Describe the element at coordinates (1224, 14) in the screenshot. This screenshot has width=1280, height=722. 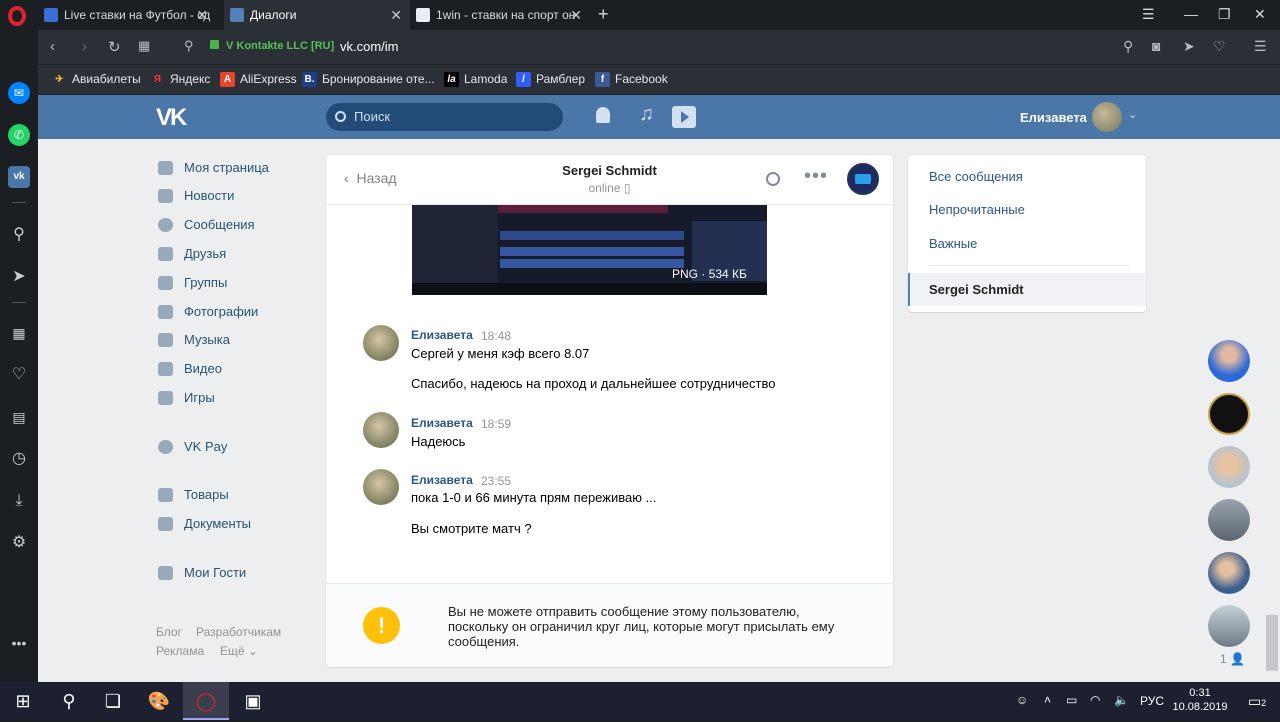
I see `maximize-icon: ❐` at that location.